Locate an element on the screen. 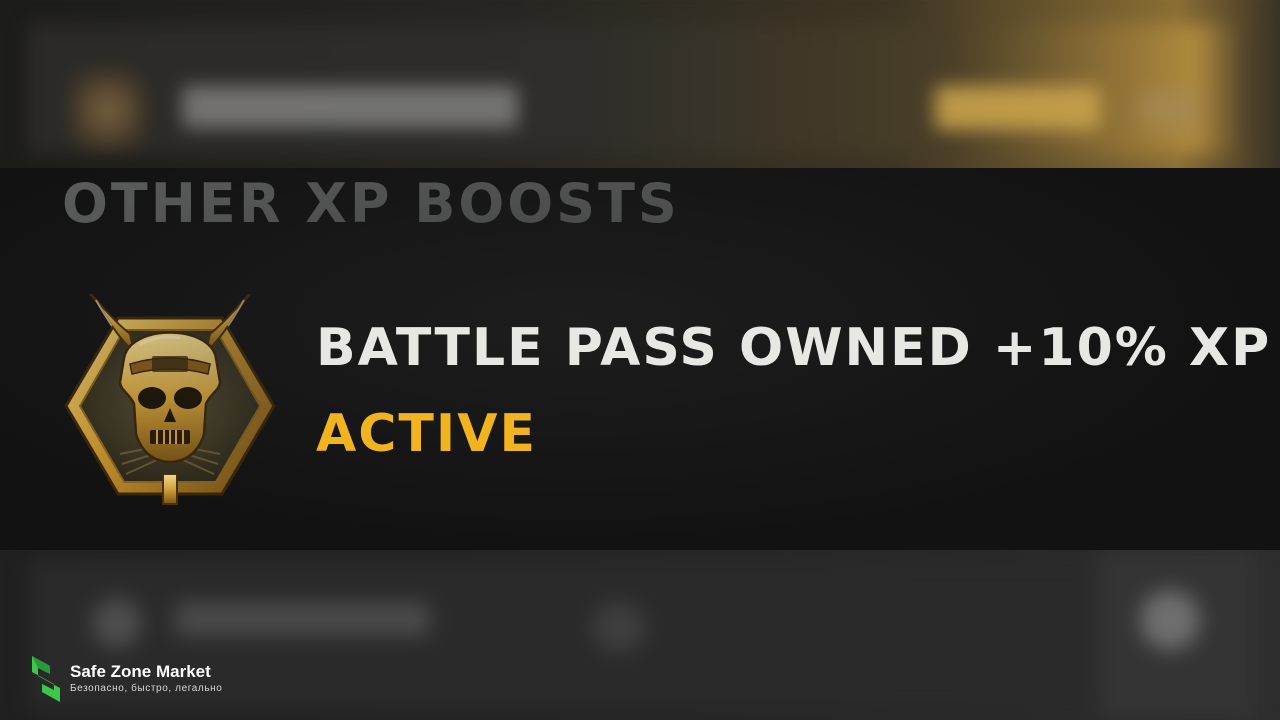  battle-pass-skull-emblem-icon is located at coordinates (170, 400).